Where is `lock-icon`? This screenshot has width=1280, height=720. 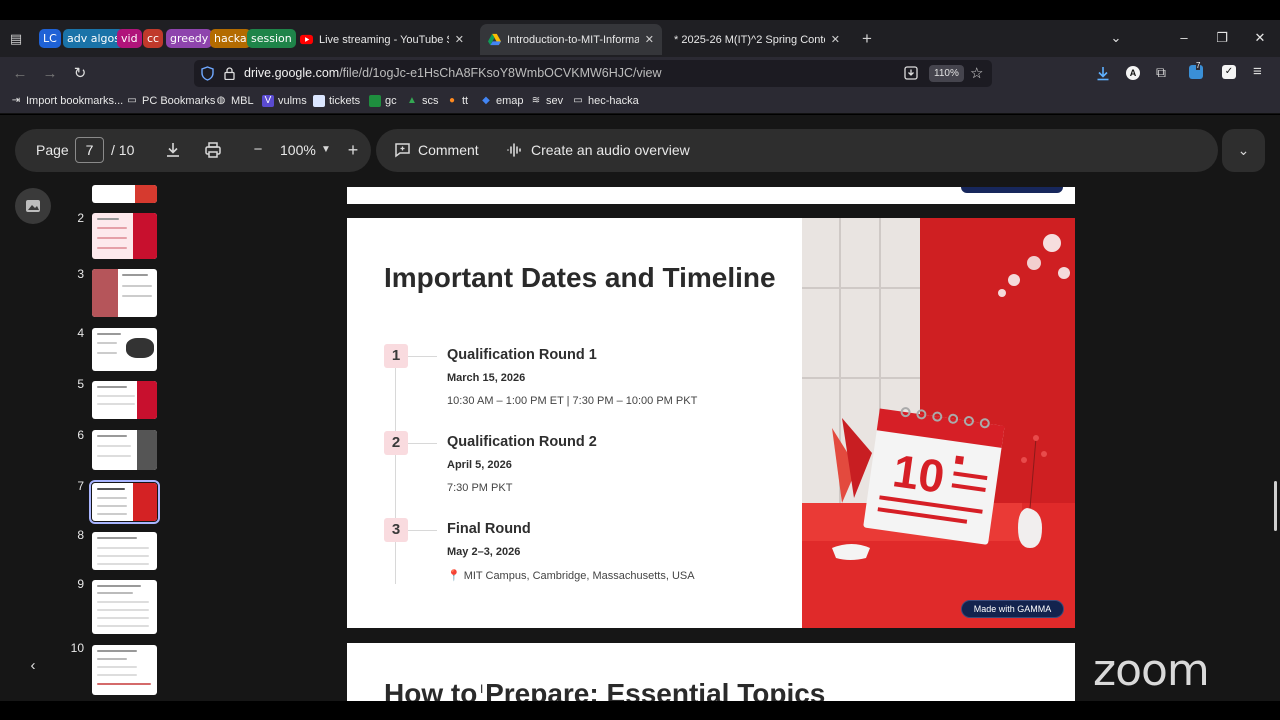
lock-icon is located at coordinates (229, 73).